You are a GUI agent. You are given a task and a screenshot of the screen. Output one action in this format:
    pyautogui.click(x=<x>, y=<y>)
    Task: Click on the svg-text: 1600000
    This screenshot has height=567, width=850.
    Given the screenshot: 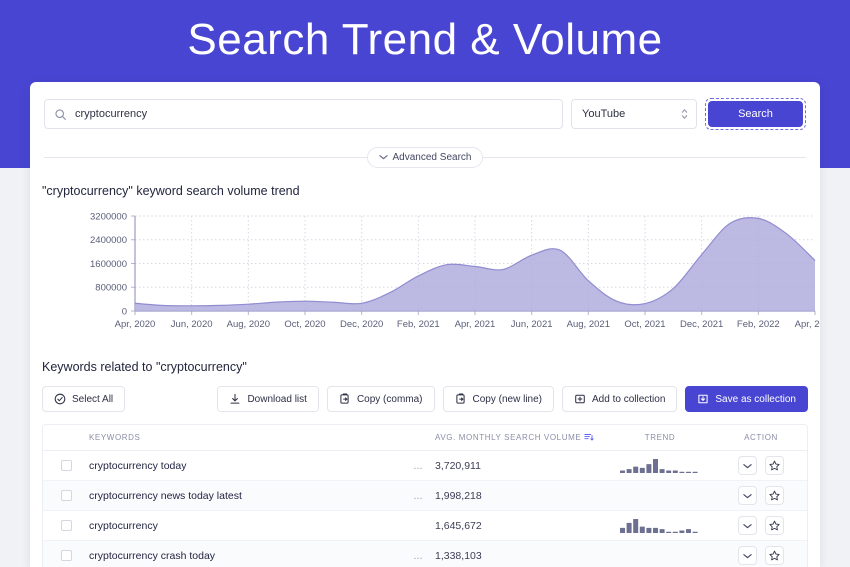 What is the action you would take?
    pyautogui.click(x=108, y=264)
    